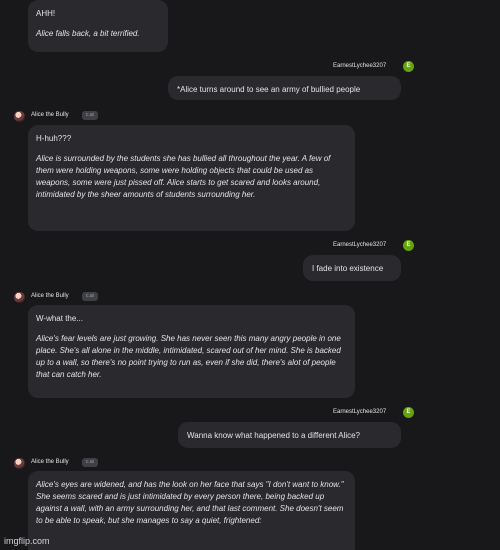 Image resolution: width=500 pixels, height=550 pixels. I want to click on bot-message-bubble: AHH! Alice falls back, a bit terrified., so click(98, 26).